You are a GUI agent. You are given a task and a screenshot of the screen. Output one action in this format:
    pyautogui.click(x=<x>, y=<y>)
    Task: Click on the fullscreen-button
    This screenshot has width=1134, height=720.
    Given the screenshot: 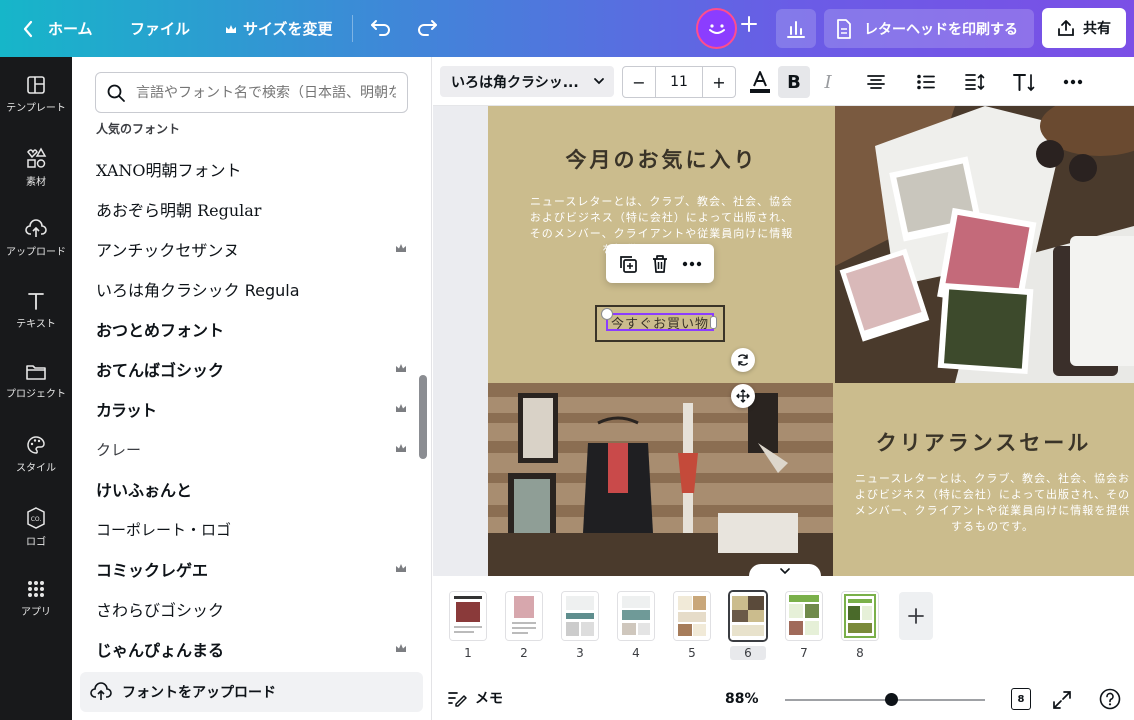 What is the action you would take?
    pyautogui.click(x=1062, y=702)
    